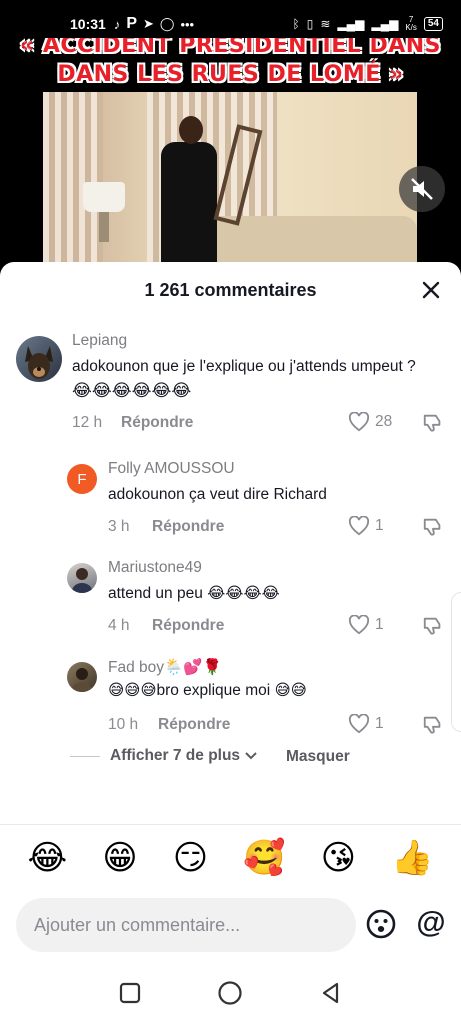 This screenshot has width=461, height=1024. I want to click on recent-apps-button, so click(130, 993).